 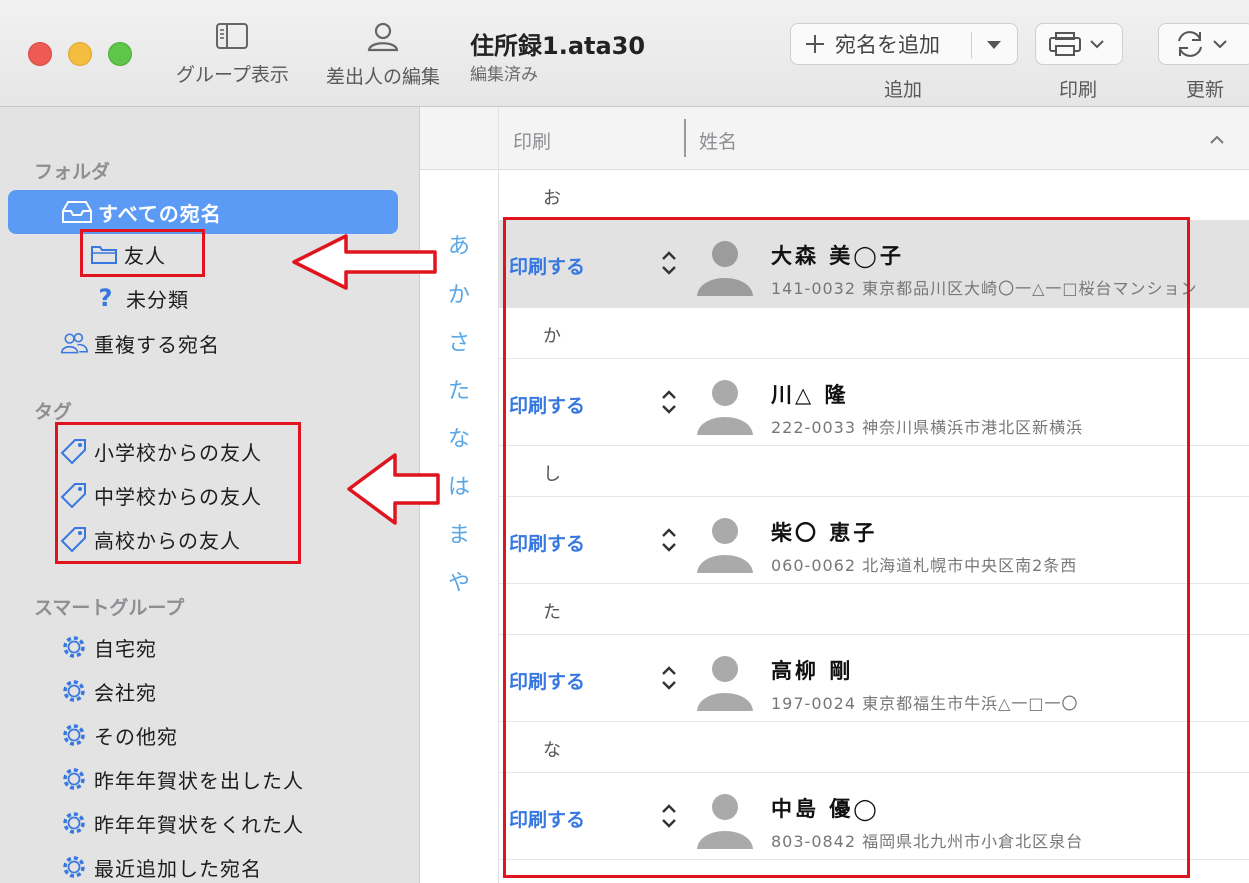 I want to click on sidebar-item-label: 会社宛, so click(x=125, y=692).